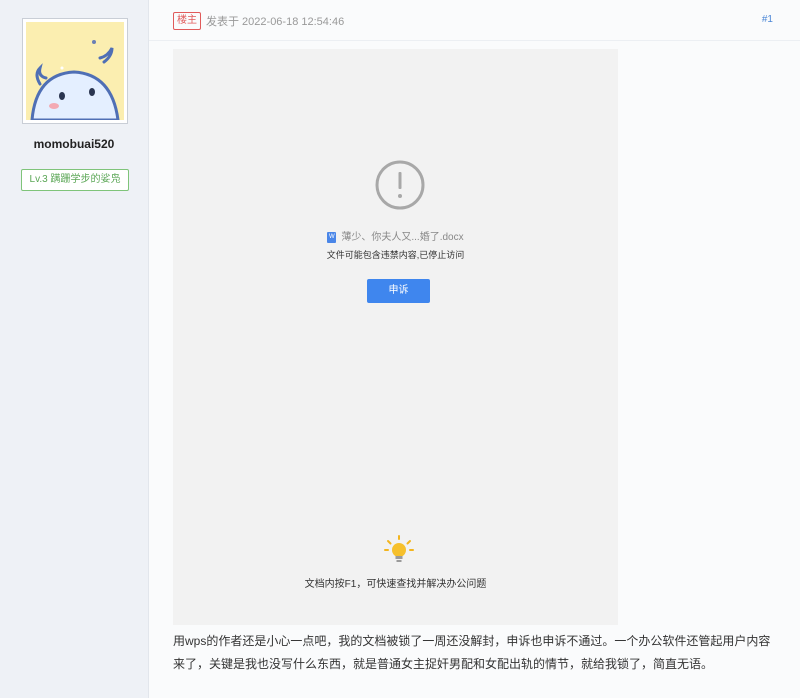  What do you see at coordinates (75, 180) in the screenshot?
I see `user-level-badge: Lv.3 蹒跚学步的娑凫` at bounding box center [75, 180].